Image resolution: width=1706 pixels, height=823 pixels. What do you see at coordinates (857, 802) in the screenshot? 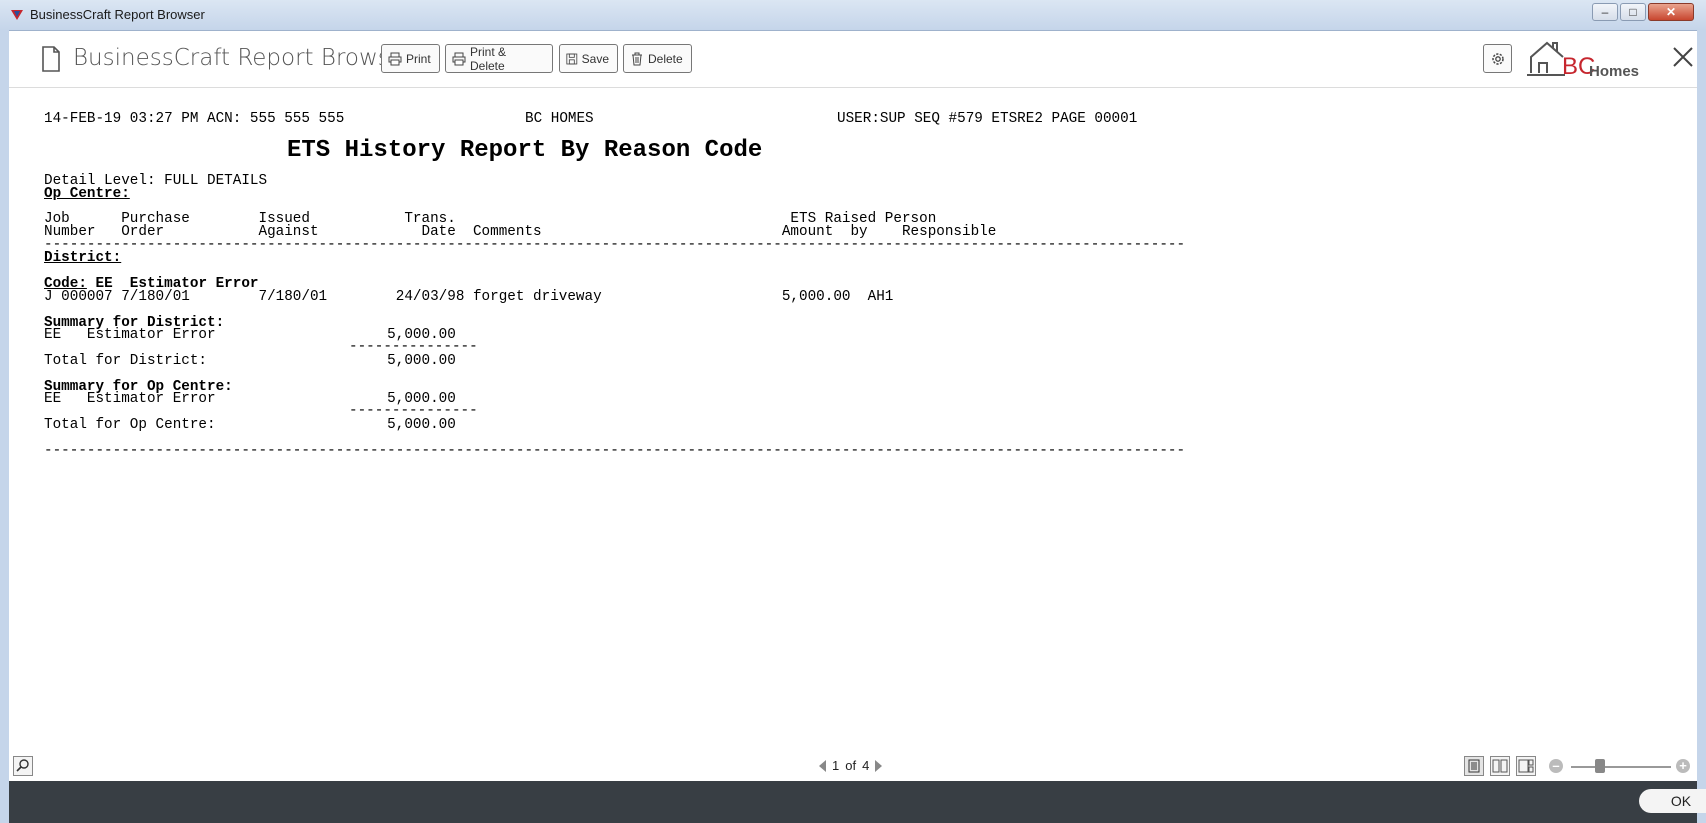
I see `footer-bar: OK` at bounding box center [857, 802].